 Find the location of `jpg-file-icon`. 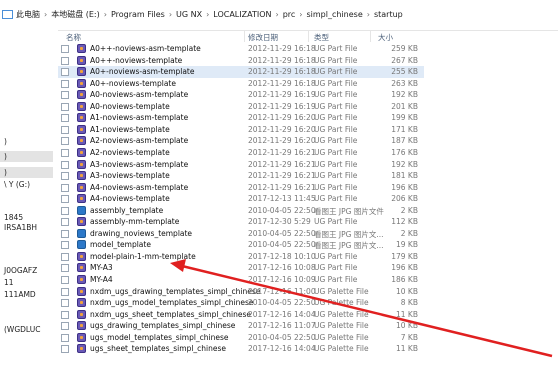

jpg-file-icon is located at coordinates (81, 233).